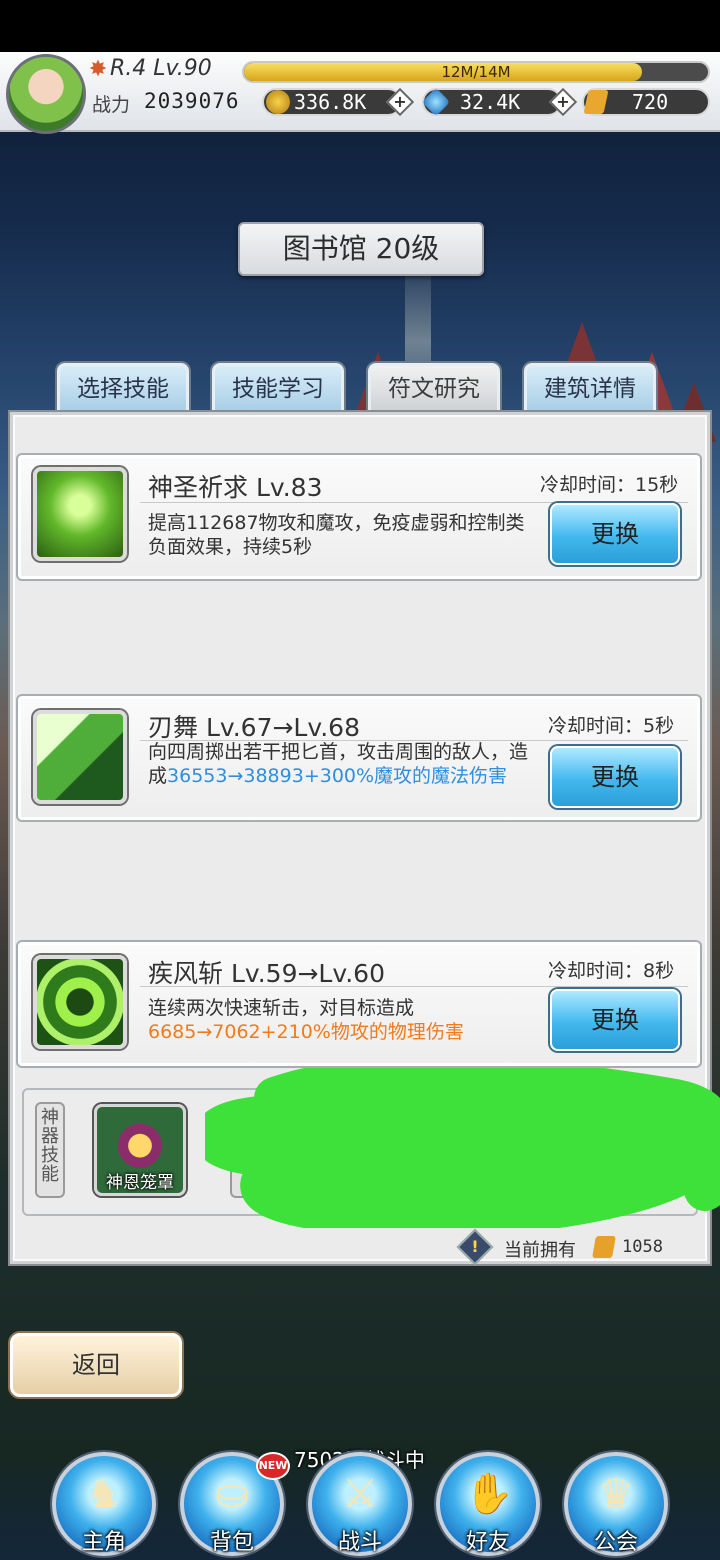 The image size is (720, 1560). What do you see at coordinates (414, 986) in the screenshot?
I see `divider` at bounding box center [414, 986].